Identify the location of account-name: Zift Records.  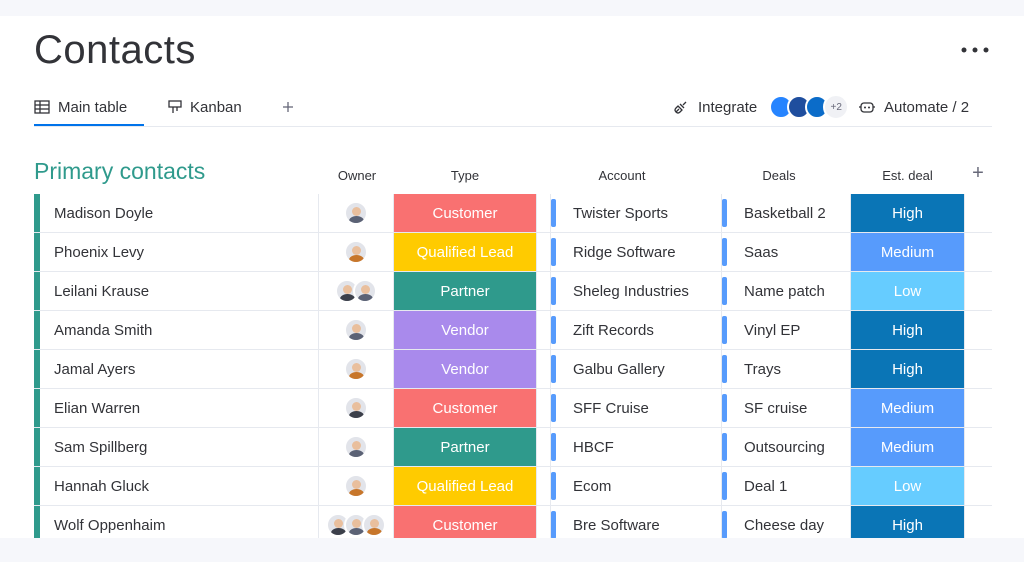
(613, 330).